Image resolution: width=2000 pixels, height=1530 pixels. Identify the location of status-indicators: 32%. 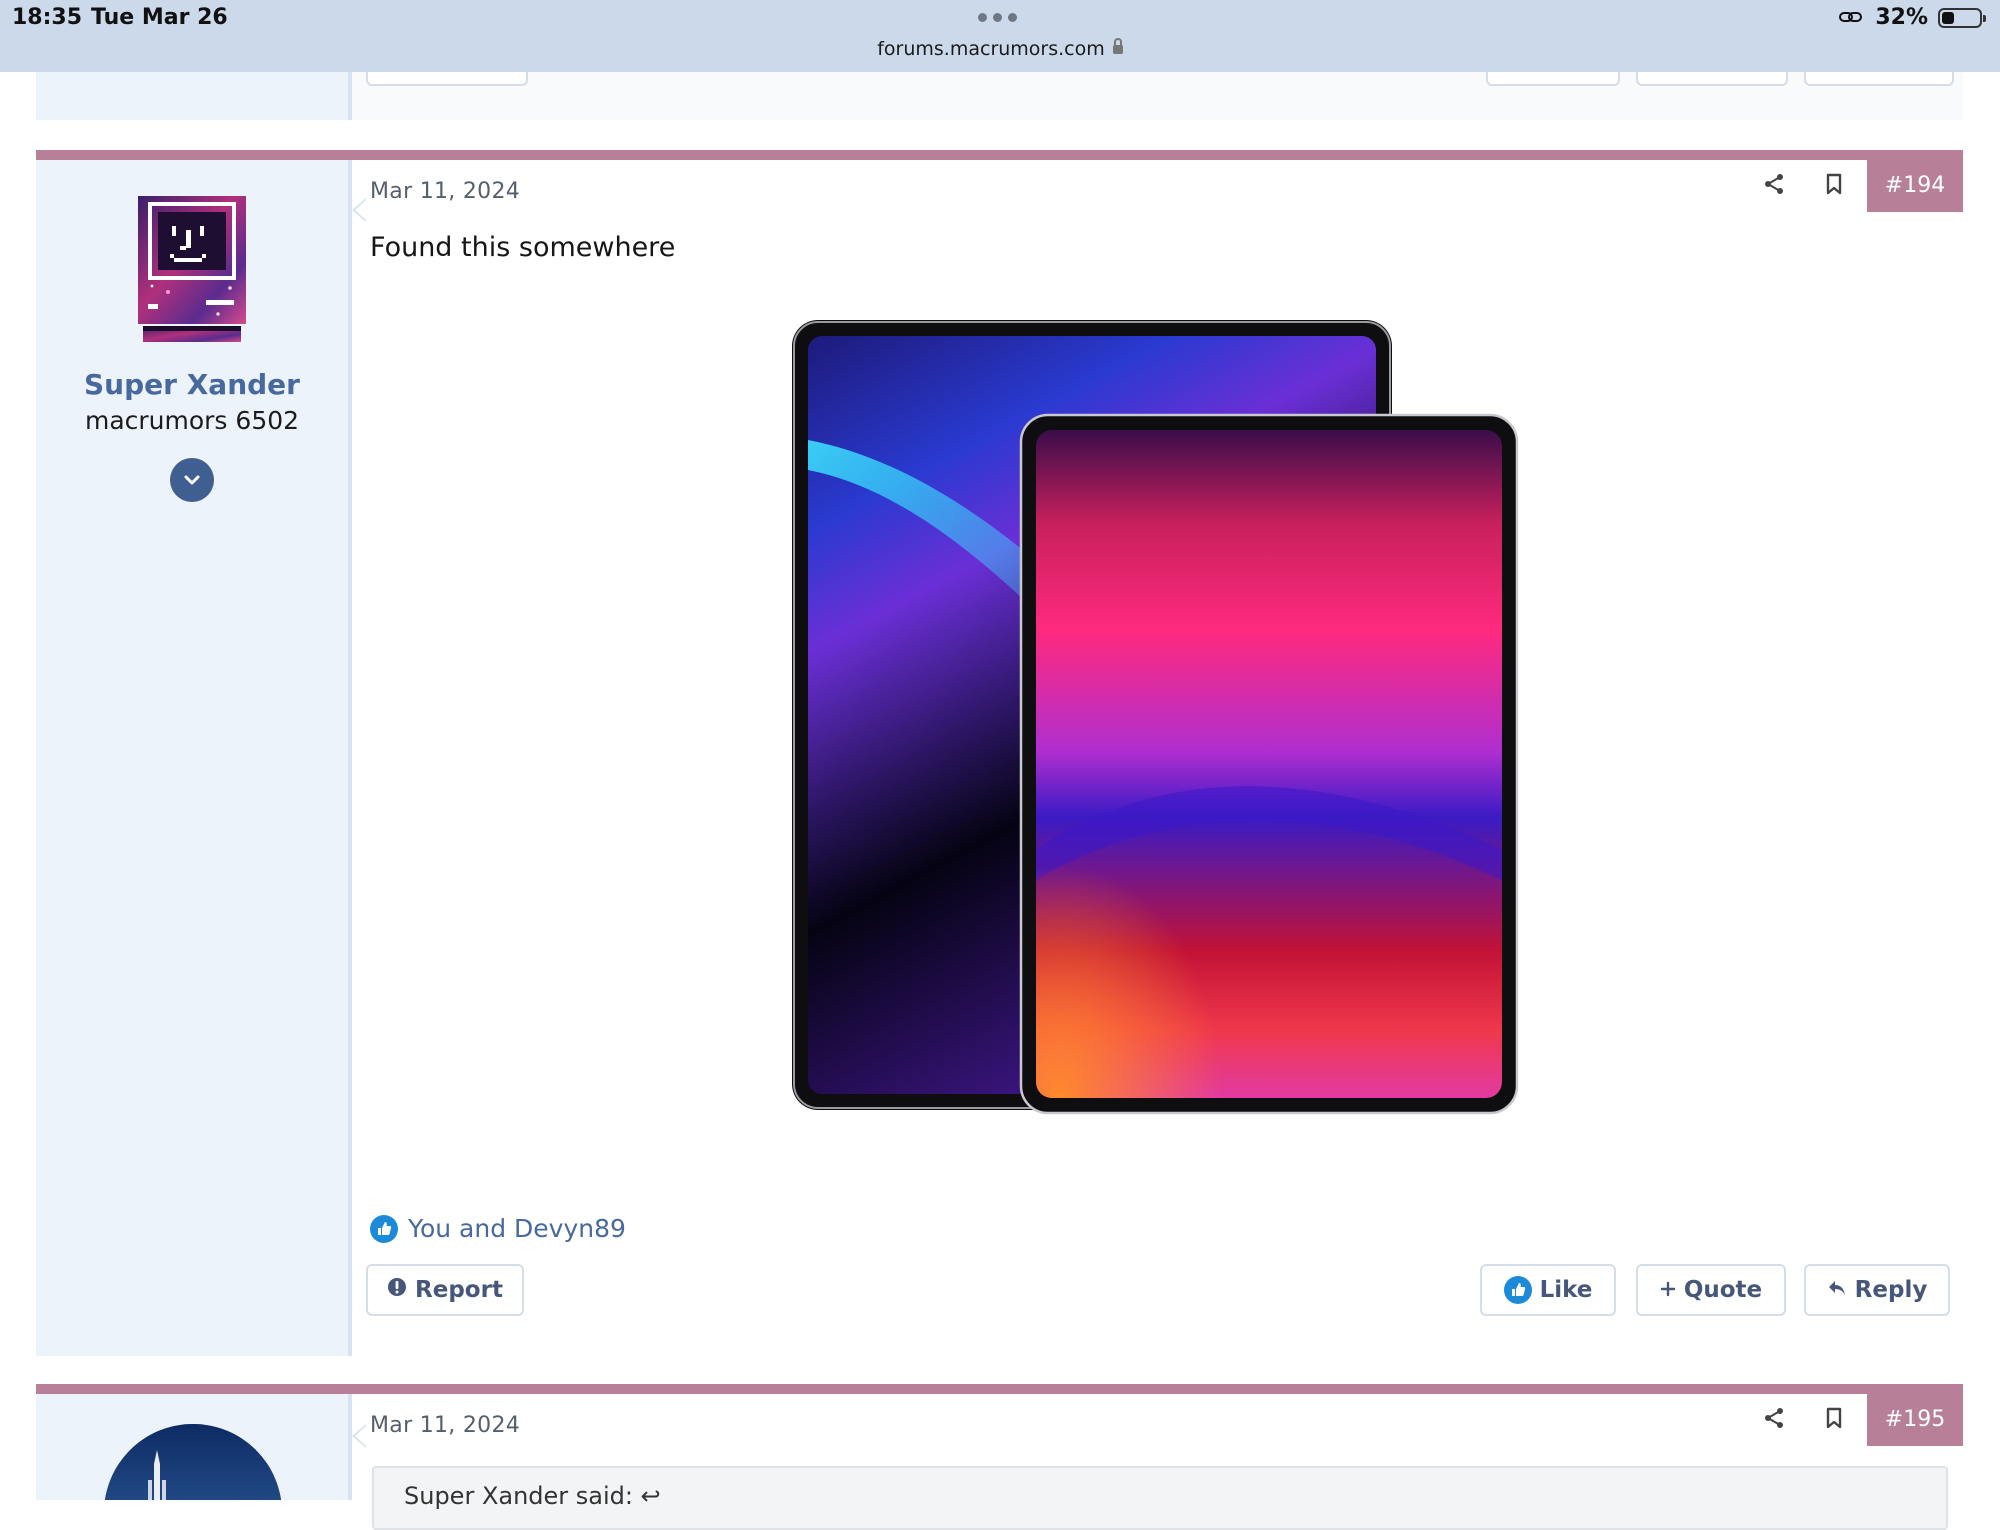
(1911, 17).